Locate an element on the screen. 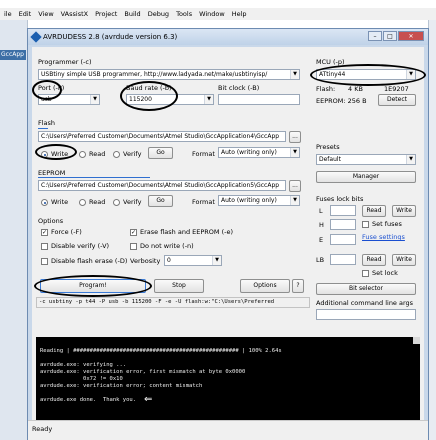  force-label: Force (-F) is located at coordinates (66, 232).